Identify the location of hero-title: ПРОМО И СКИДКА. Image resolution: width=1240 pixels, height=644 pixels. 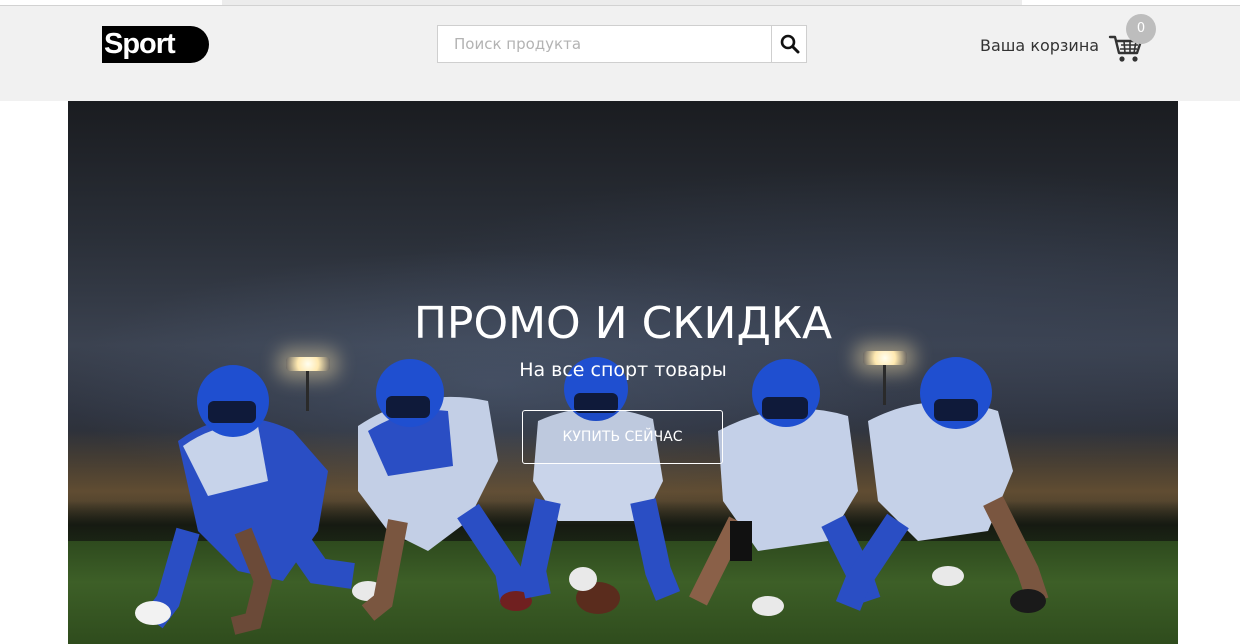
(623, 323).